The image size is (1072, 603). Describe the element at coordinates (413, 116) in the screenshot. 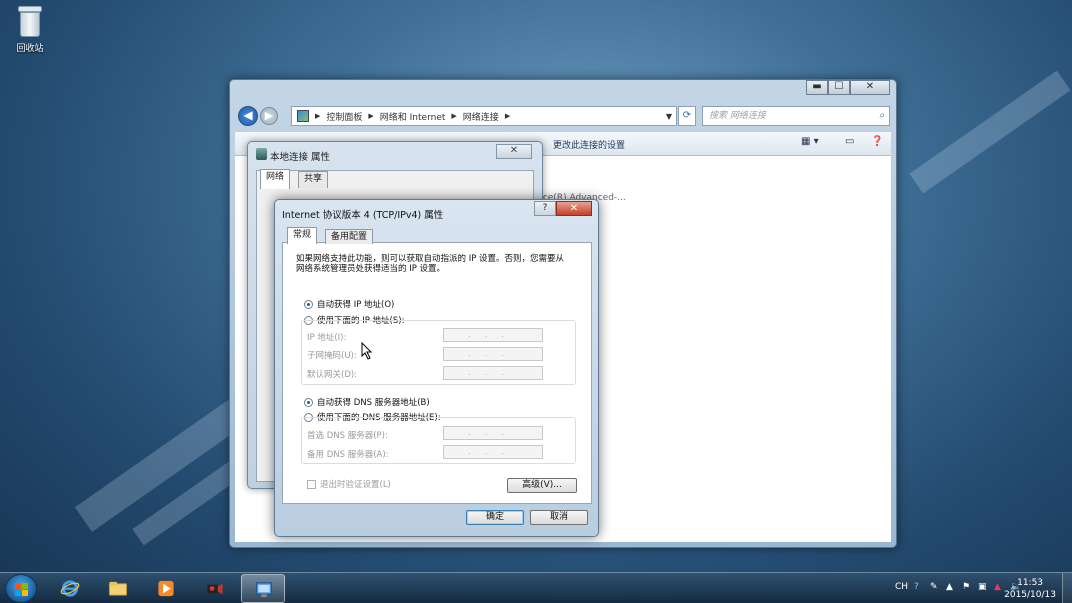

I see `breadcrumb-network-internet: 网络和 Internet` at that location.